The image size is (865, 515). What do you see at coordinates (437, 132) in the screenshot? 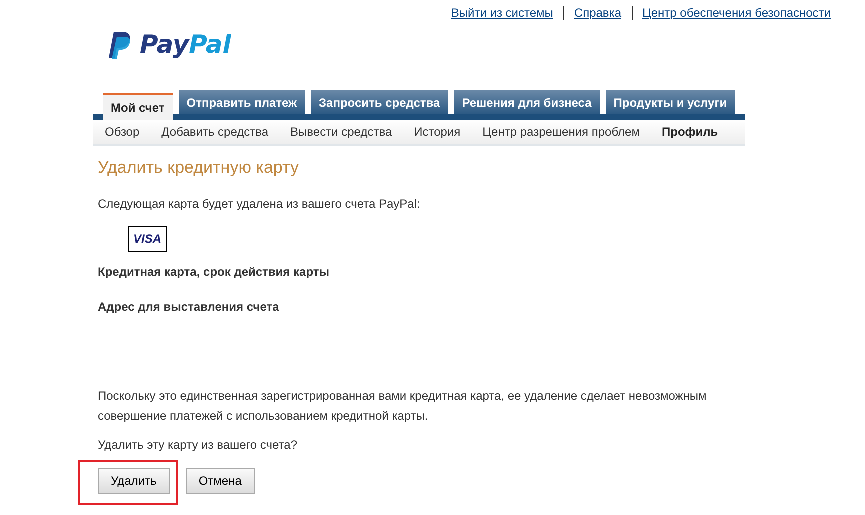
I see `subnav-link: История` at bounding box center [437, 132].